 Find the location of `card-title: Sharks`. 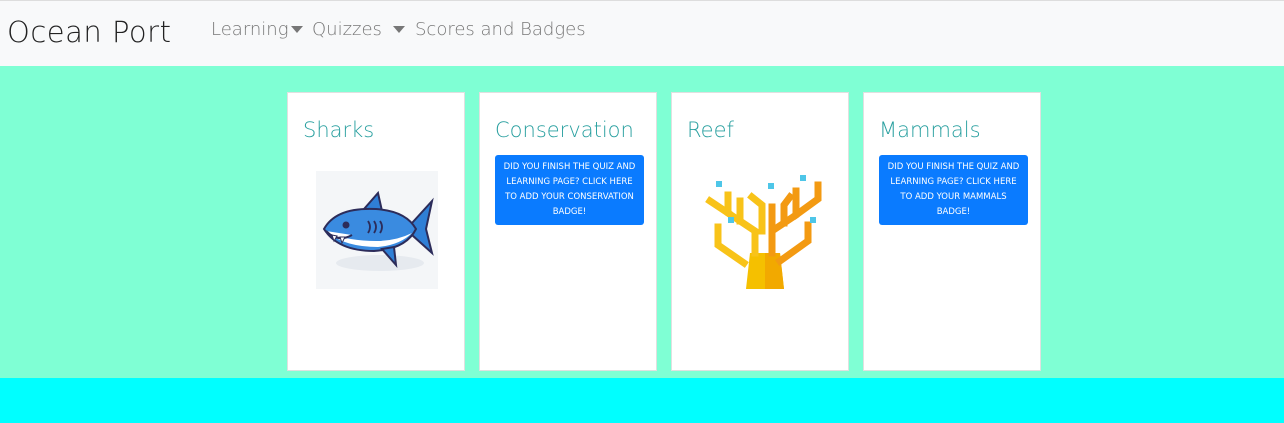

card-title: Sharks is located at coordinates (339, 130).